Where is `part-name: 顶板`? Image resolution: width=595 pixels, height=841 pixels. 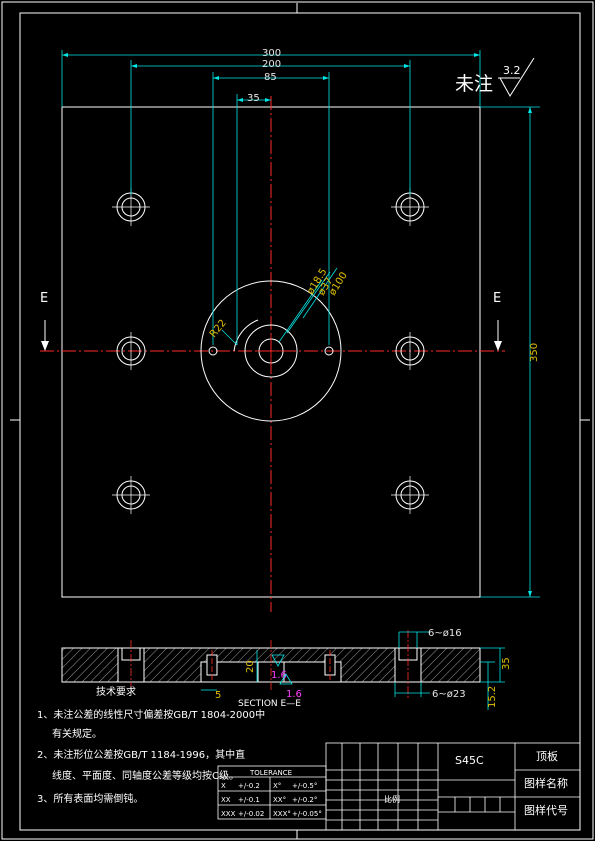
part-name: 顶板 is located at coordinates (547, 756).